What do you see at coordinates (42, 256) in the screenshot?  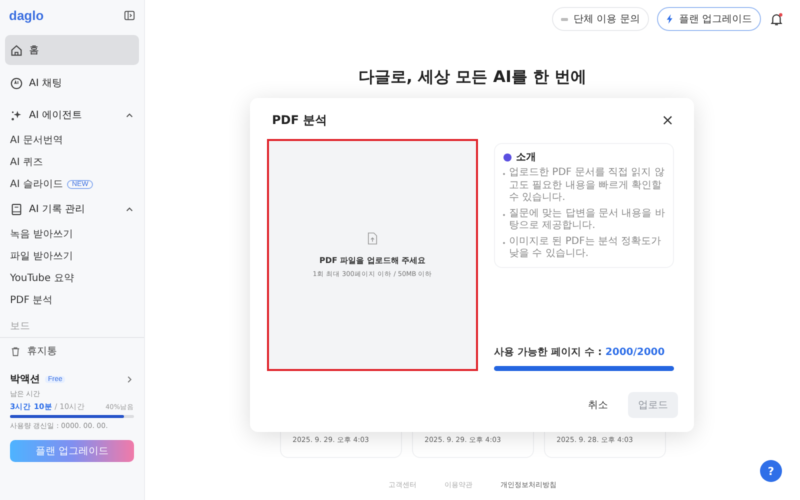 I see `subitem-label: 파일 받아쓰기` at bounding box center [42, 256].